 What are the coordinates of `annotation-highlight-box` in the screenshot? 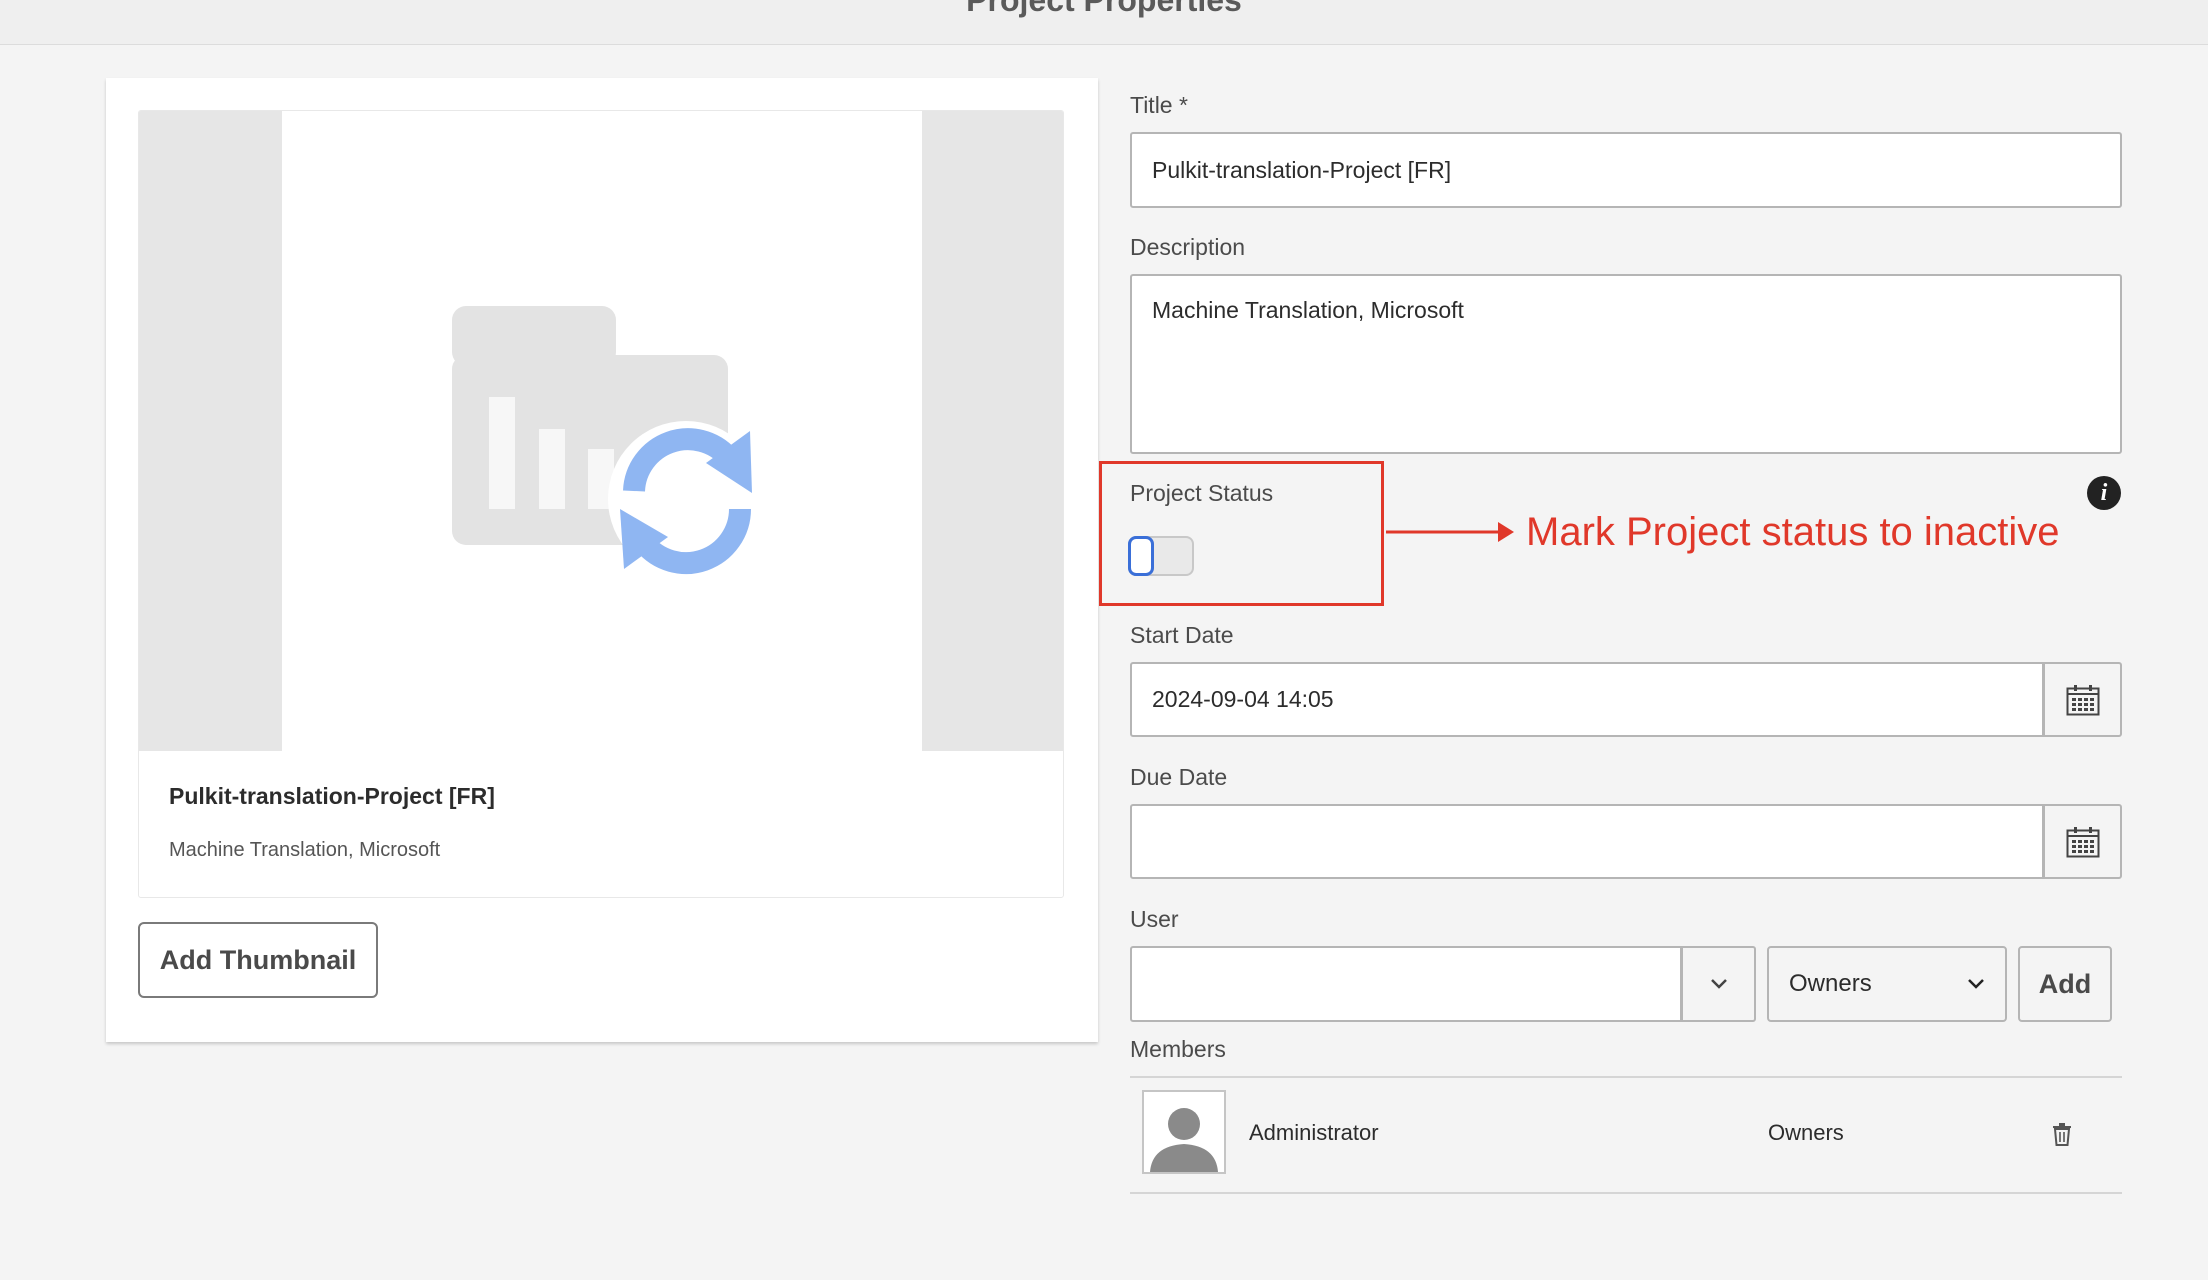 It's located at (1241, 533).